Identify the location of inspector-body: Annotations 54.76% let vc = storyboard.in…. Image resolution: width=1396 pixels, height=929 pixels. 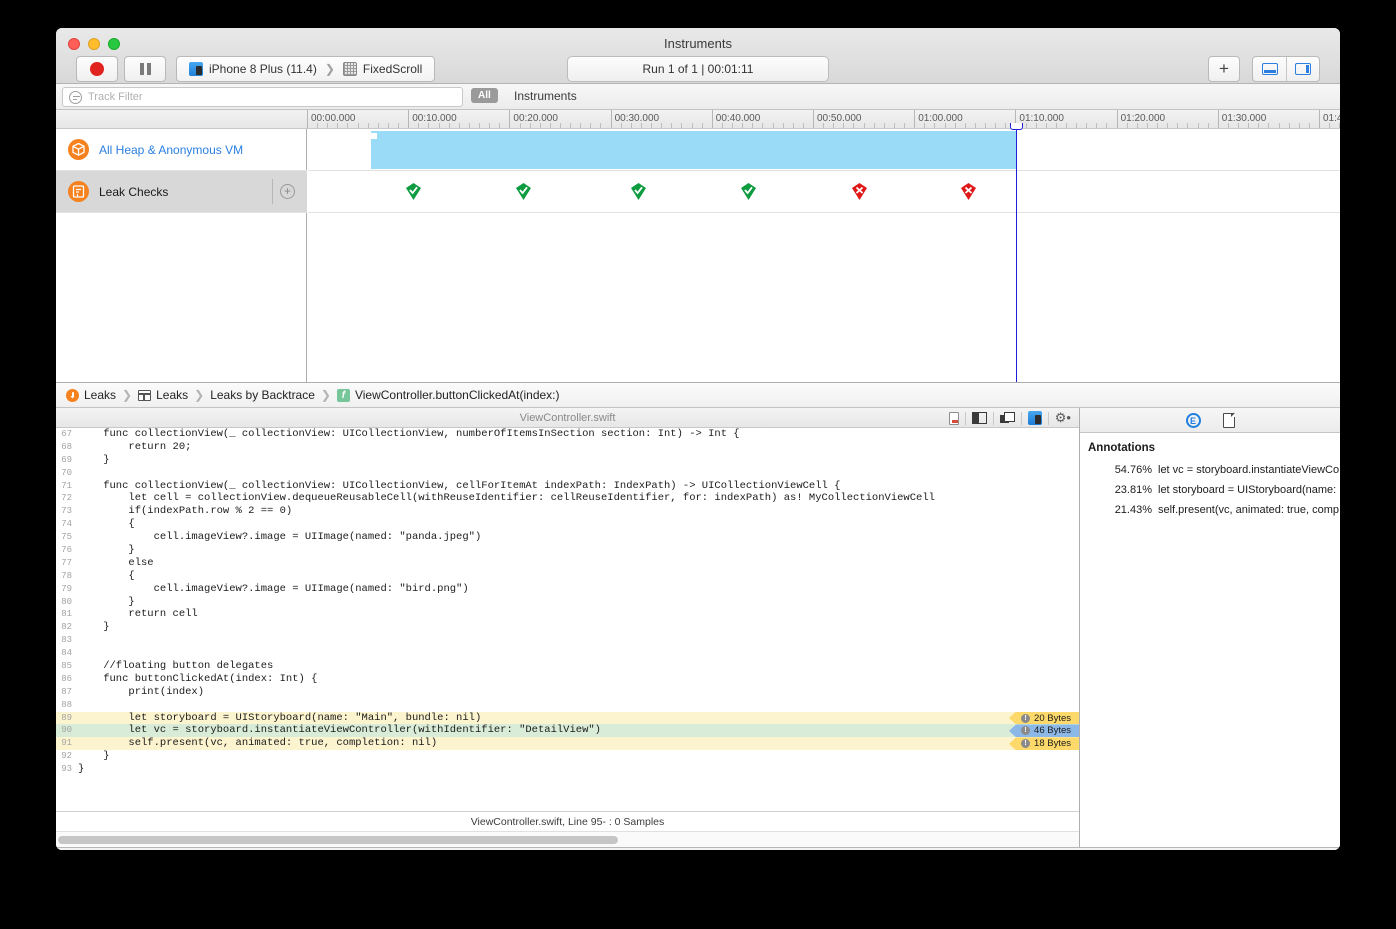
(1210, 640).